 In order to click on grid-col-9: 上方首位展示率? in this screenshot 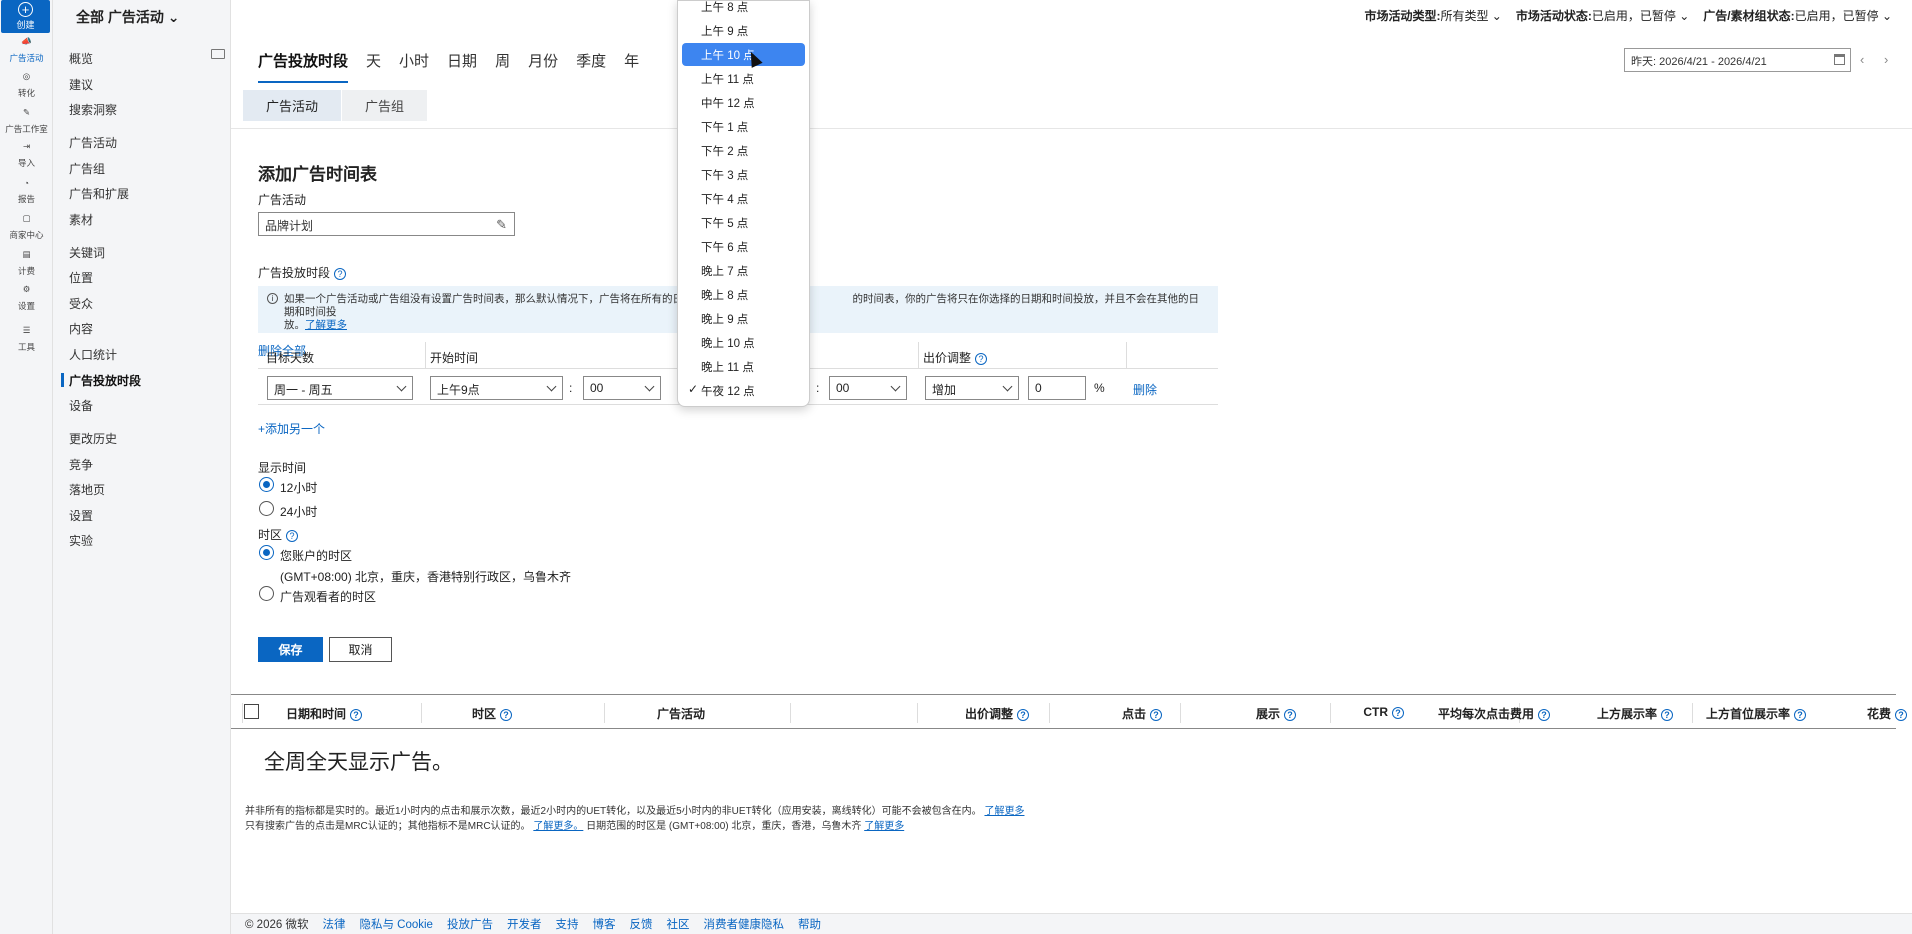, I will do `click(1756, 713)`.